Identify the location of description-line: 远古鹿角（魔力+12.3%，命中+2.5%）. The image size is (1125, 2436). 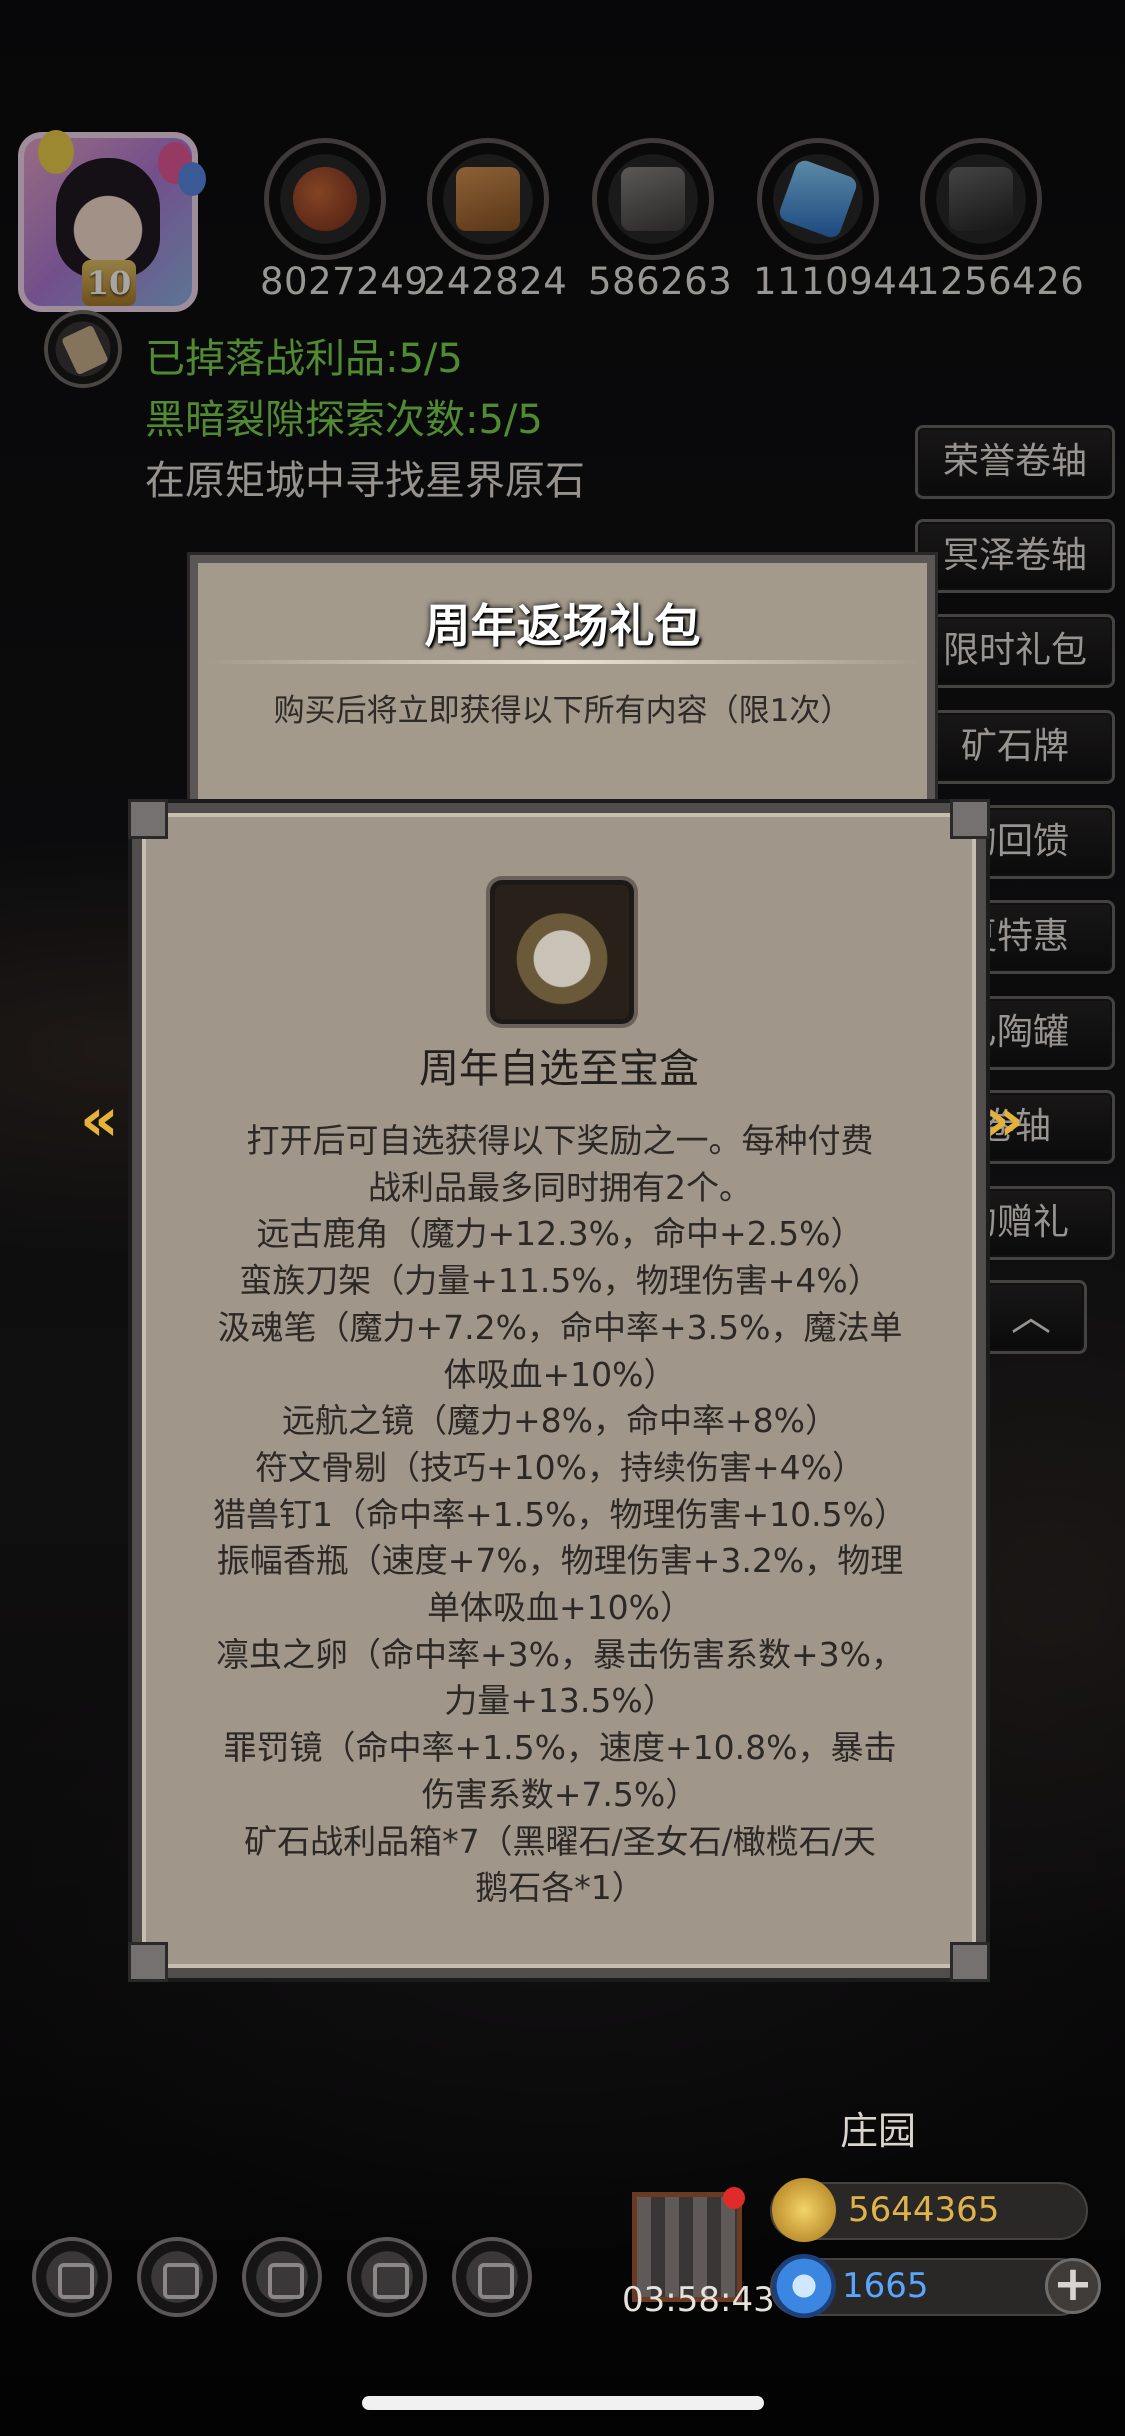
(560, 1234).